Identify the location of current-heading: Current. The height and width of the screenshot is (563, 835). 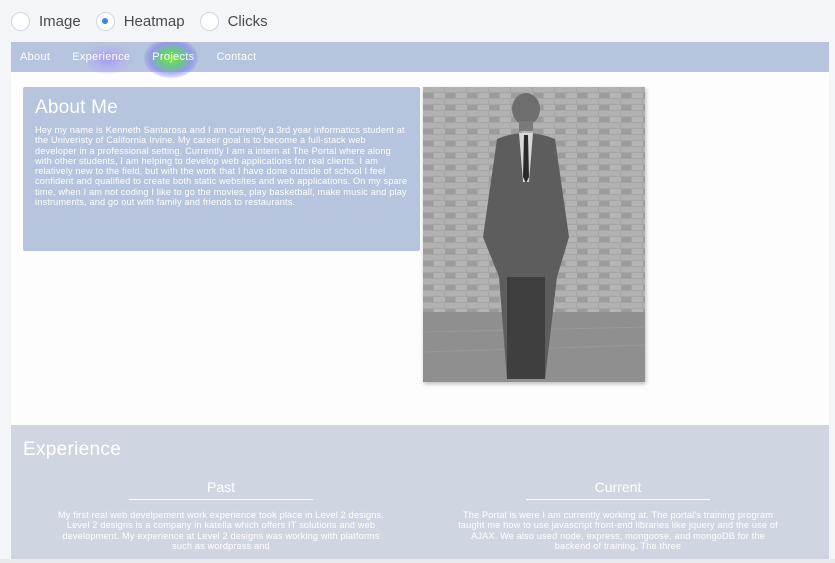
(618, 489).